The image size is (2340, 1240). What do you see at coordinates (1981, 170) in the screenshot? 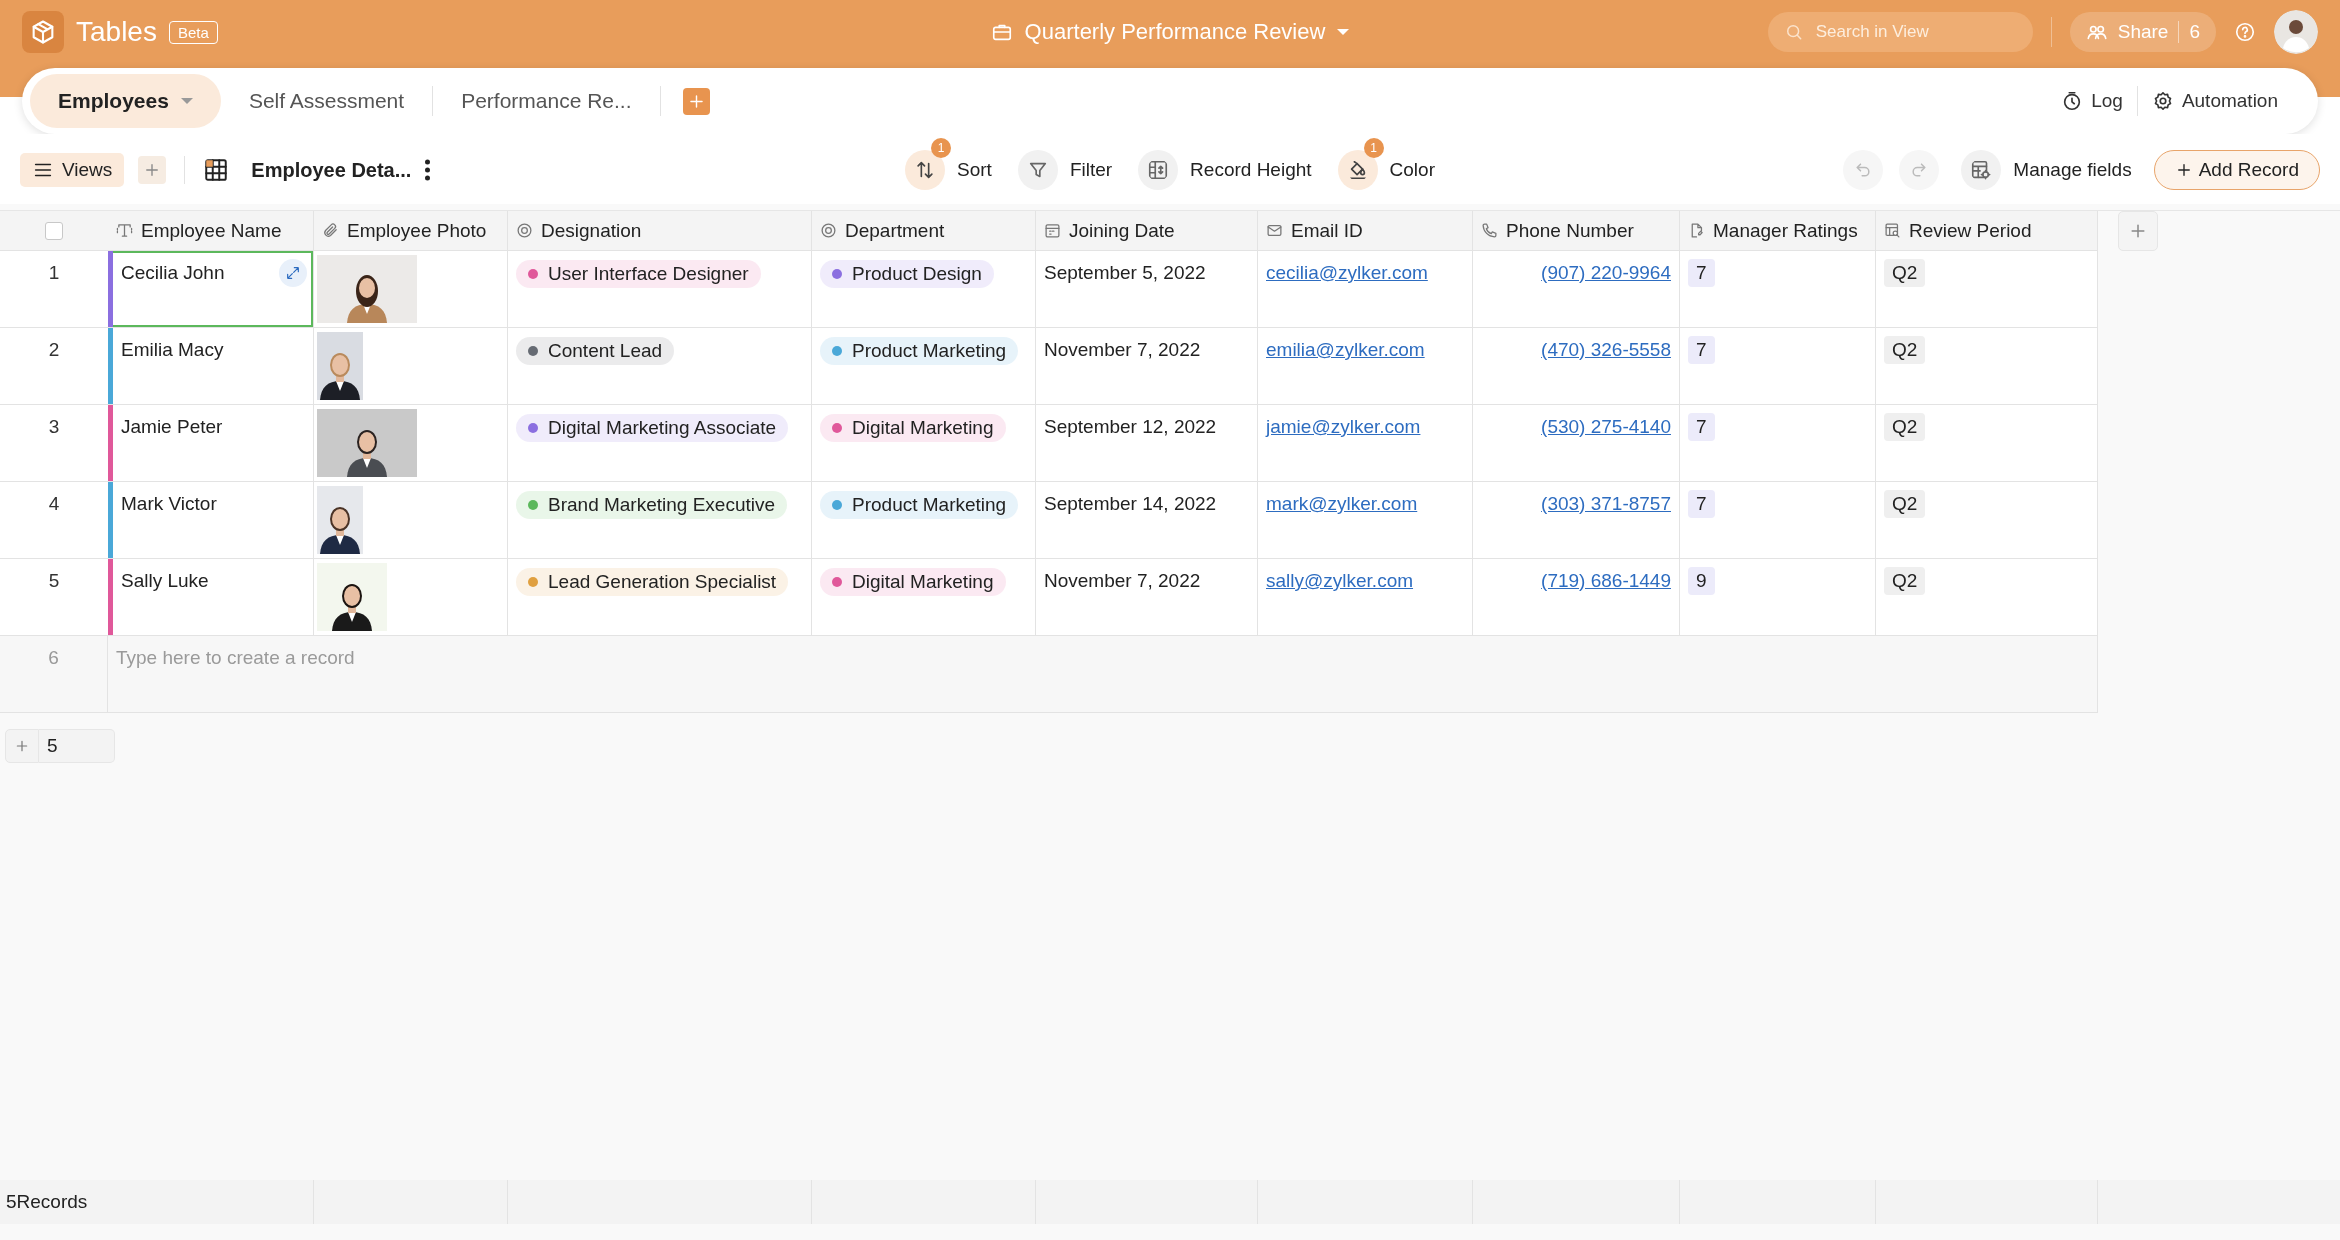
I see `fields-icon` at bounding box center [1981, 170].